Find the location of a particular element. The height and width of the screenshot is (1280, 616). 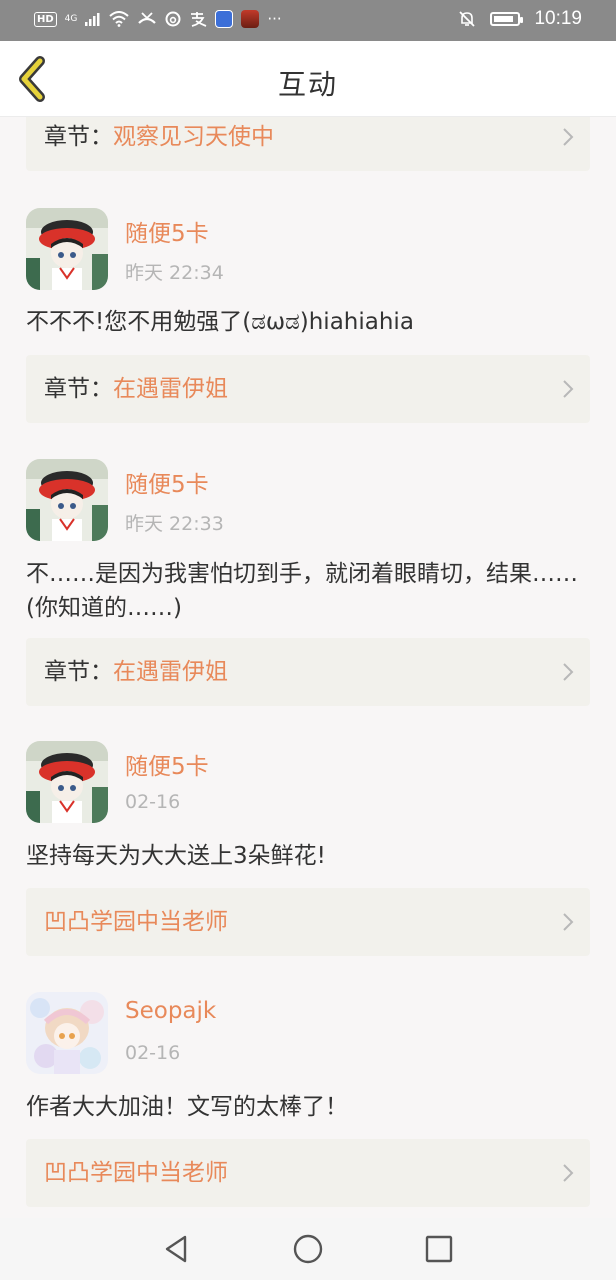

status-right-icons: 10:19 is located at coordinates (520, 19).